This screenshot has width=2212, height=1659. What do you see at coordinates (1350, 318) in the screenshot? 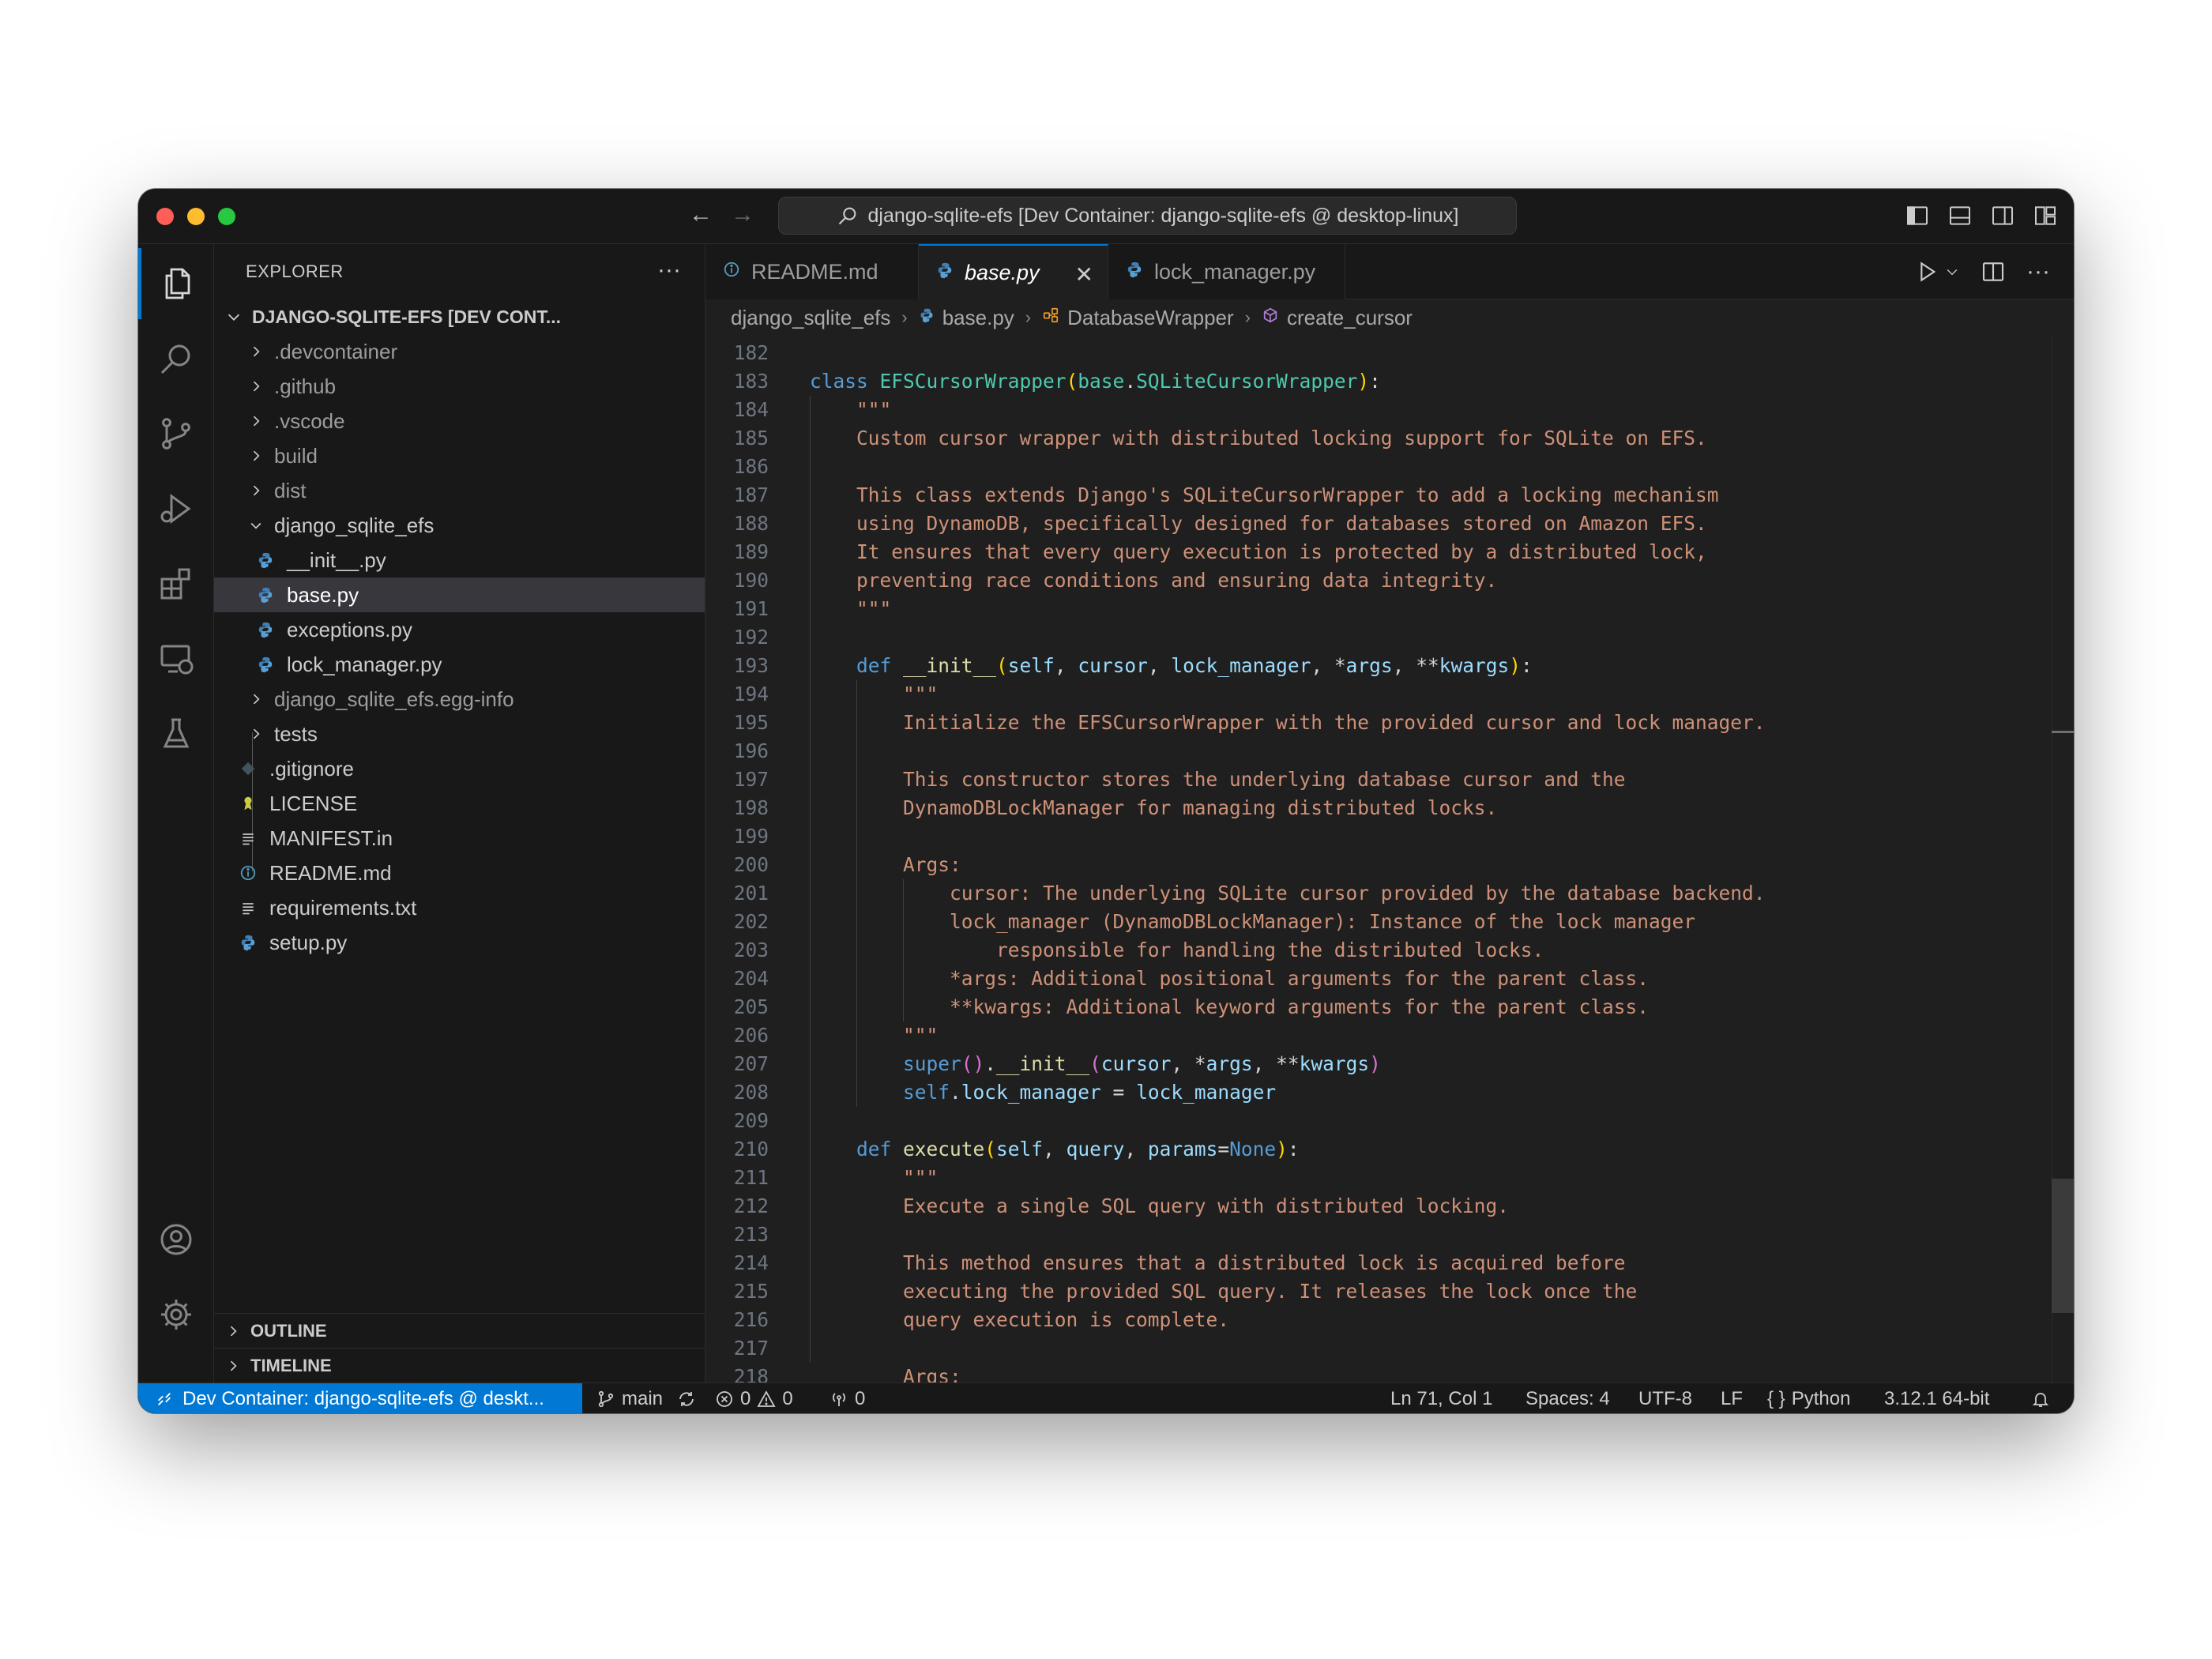
I see `breadcrumb-method: create_cursor` at bounding box center [1350, 318].